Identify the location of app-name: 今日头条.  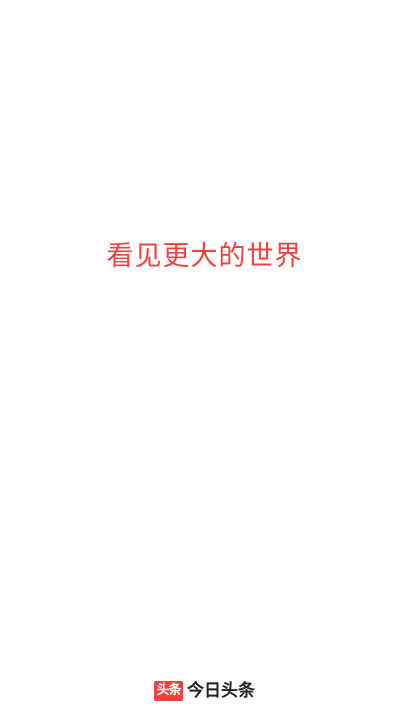
(221, 691).